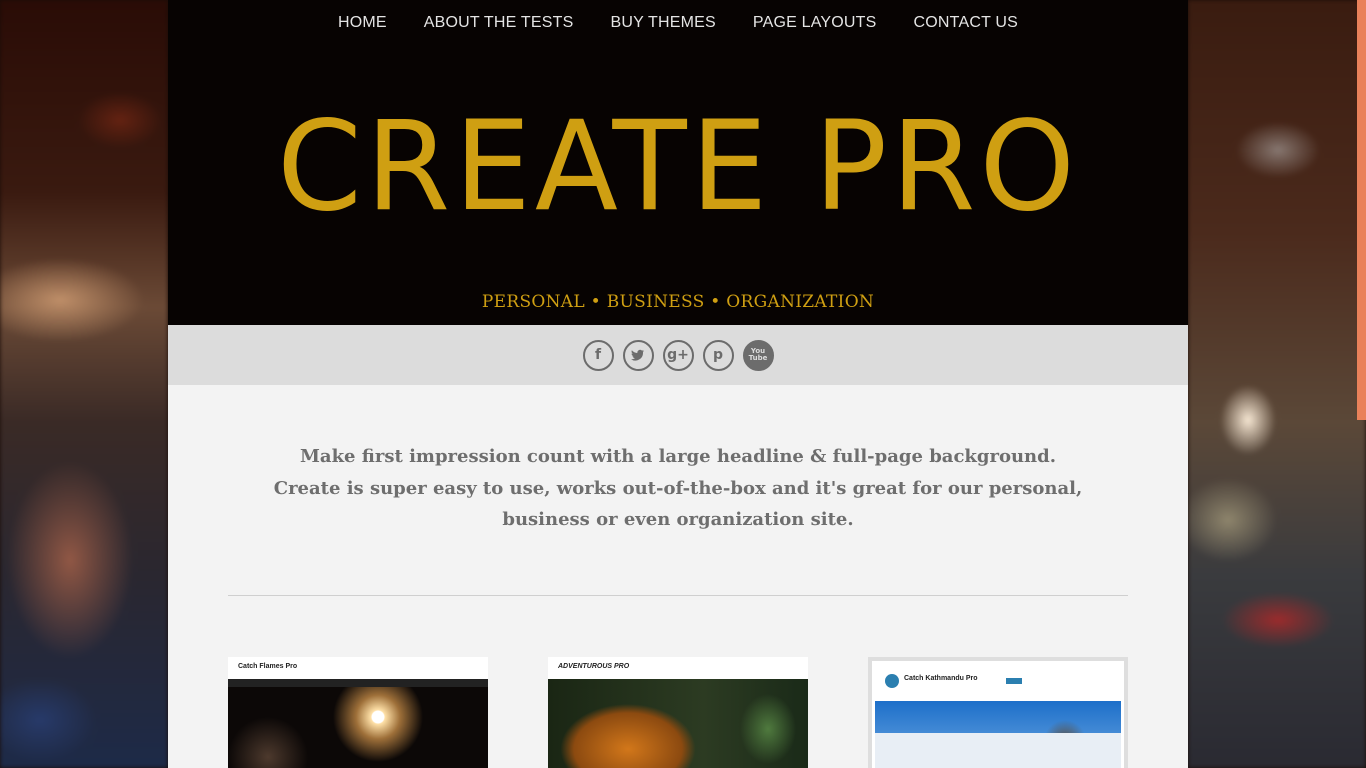 The width and height of the screenshot is (1366, 768). I want to click on background-photo-right, so click(1277, 384).